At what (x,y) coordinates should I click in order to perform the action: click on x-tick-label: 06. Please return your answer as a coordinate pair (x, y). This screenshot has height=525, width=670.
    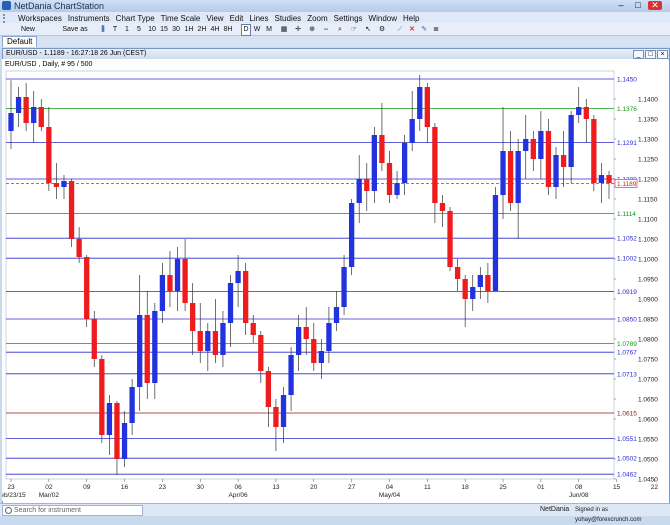
    Looking at the image, I should click on (238, 487).